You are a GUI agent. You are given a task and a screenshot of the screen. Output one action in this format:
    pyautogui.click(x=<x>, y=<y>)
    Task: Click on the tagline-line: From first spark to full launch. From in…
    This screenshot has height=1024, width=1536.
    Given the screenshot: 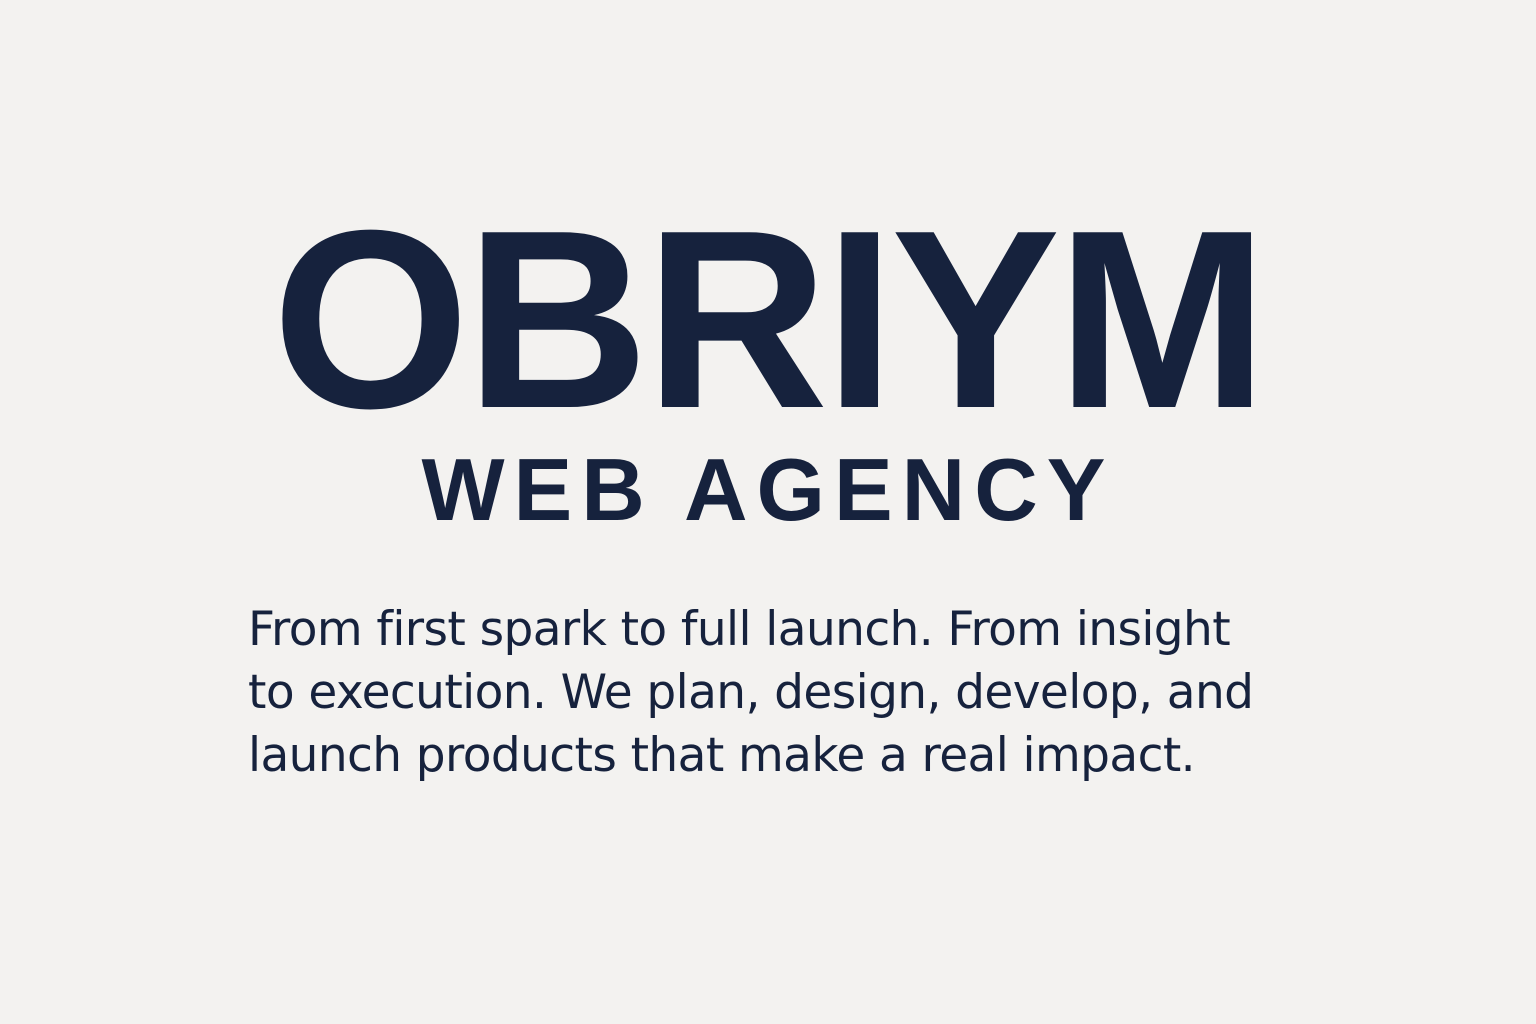 What is the action you would take?
    pyautogui.click(x=739, y=629)
    